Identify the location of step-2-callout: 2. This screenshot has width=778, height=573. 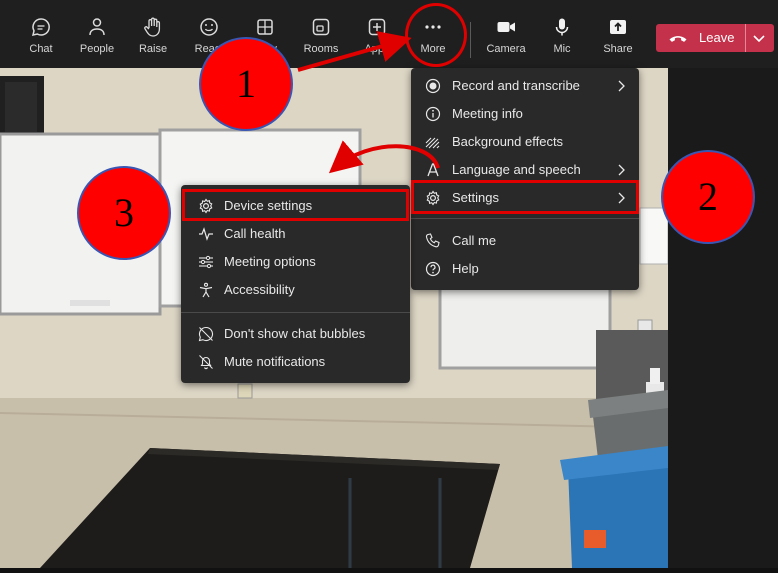
(708, 197).